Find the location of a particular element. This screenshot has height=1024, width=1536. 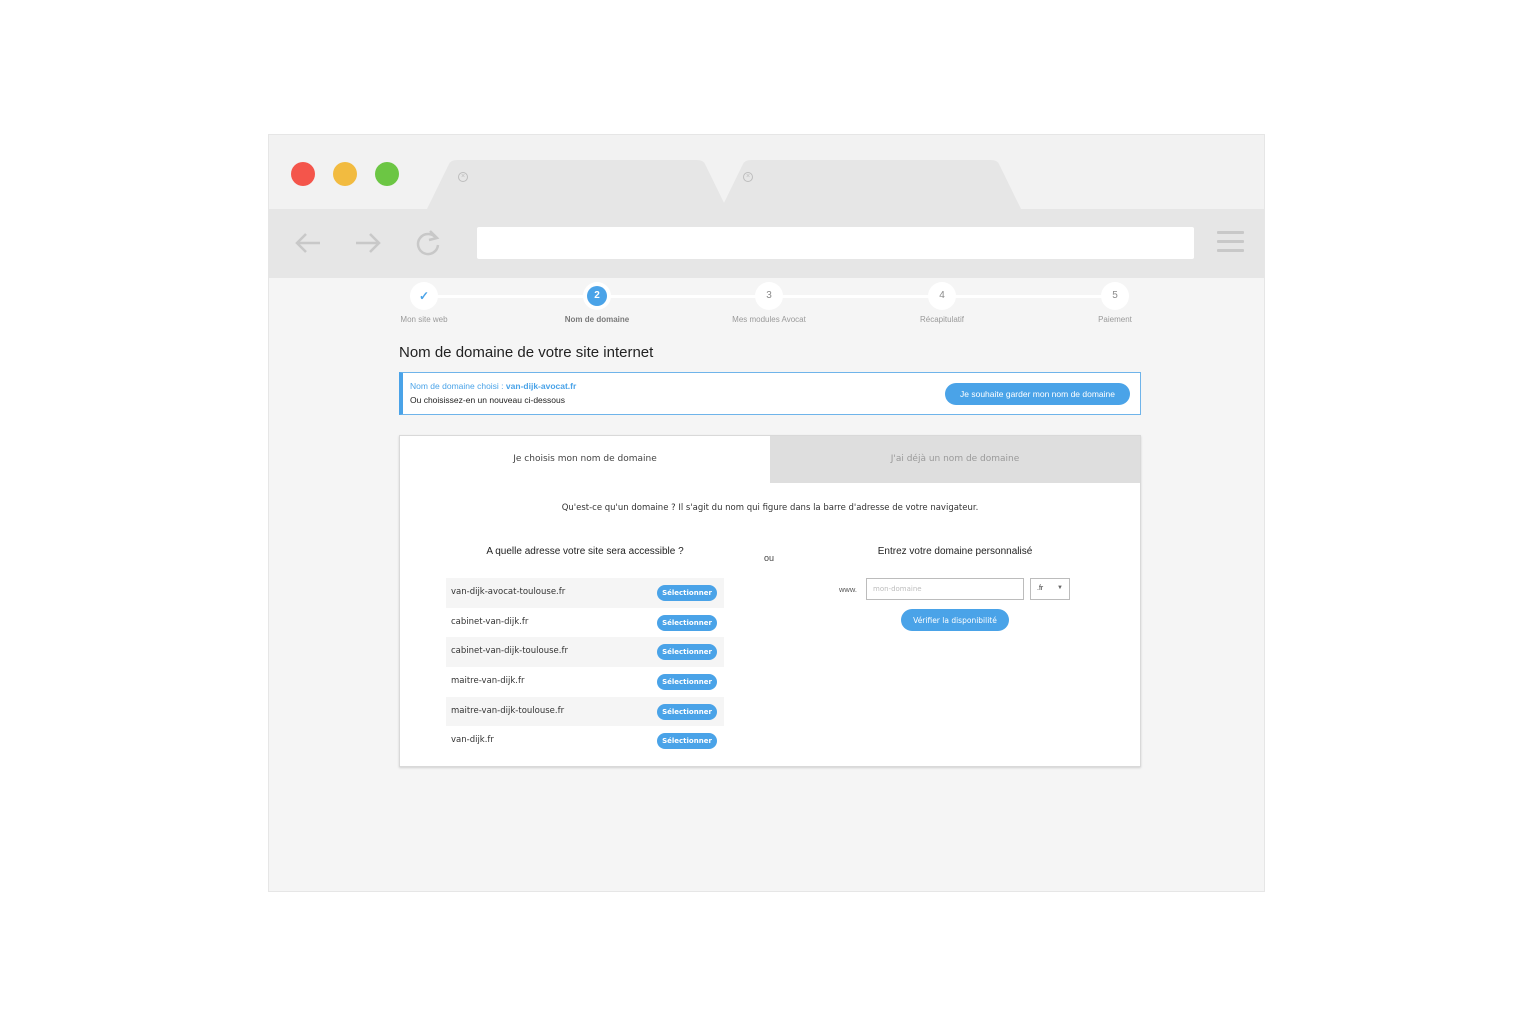

step-circle: 2 is located at coordinates (597, 296).